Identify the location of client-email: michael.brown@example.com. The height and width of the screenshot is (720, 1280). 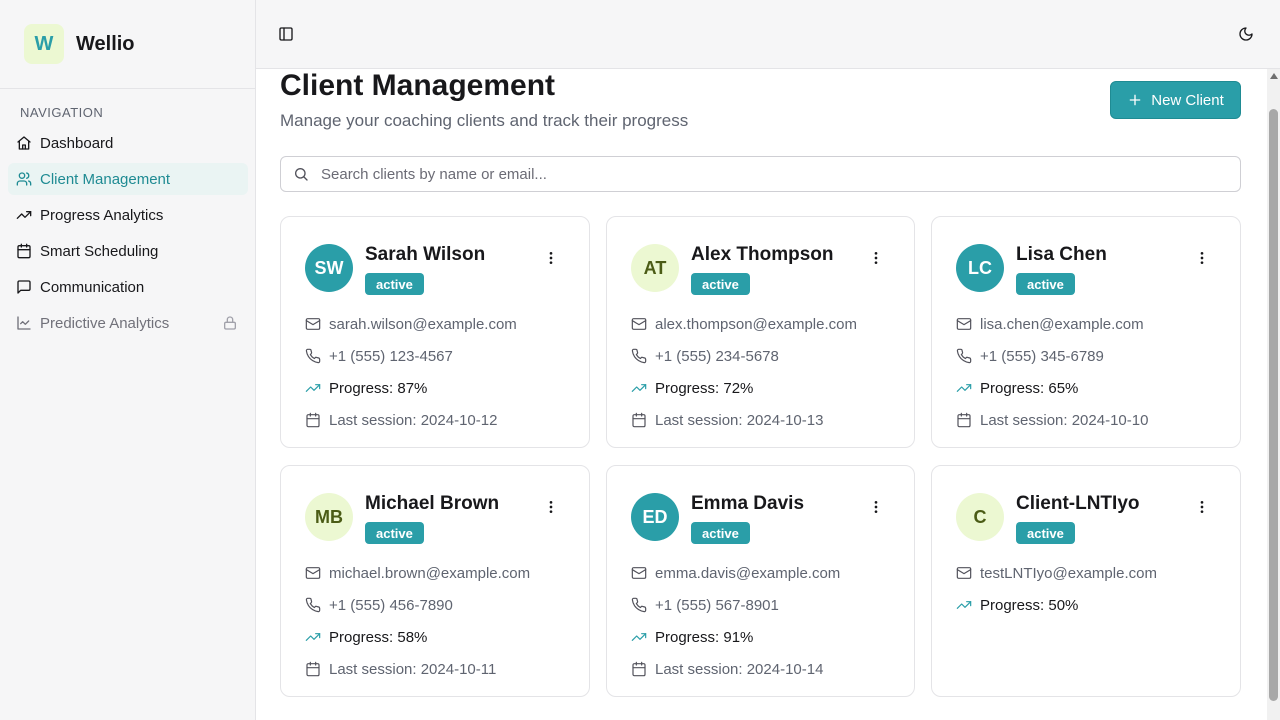
(430, 573).